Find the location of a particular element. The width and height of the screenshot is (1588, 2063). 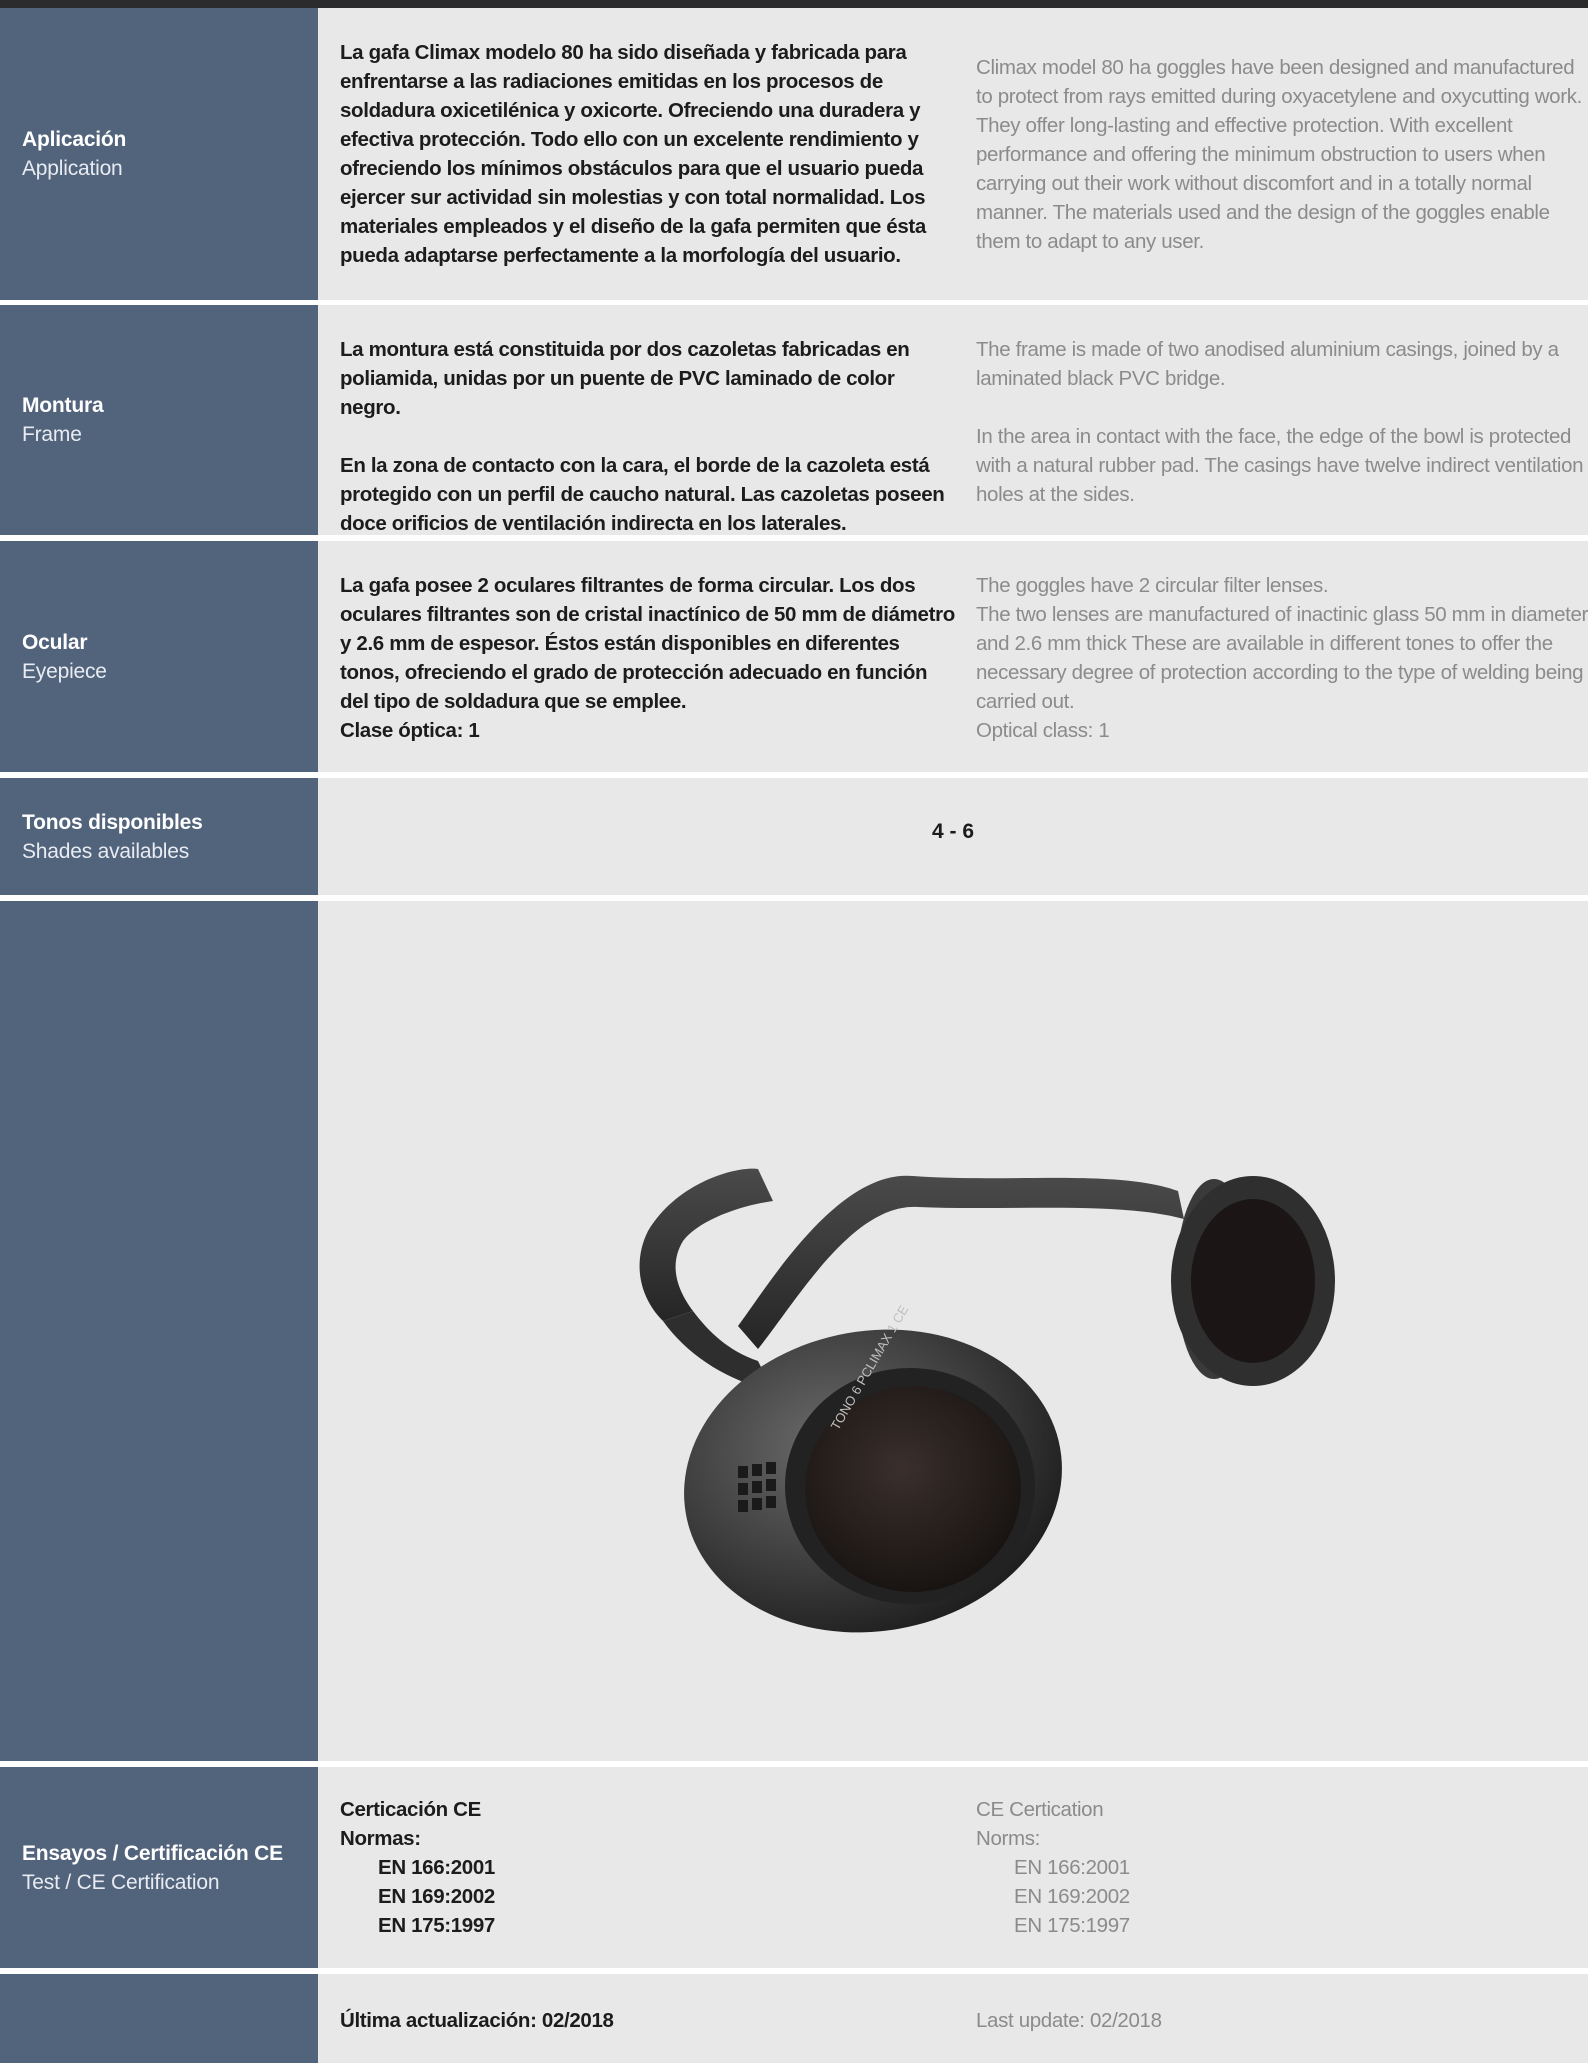

top-bar is located at coordinates (794, 4).